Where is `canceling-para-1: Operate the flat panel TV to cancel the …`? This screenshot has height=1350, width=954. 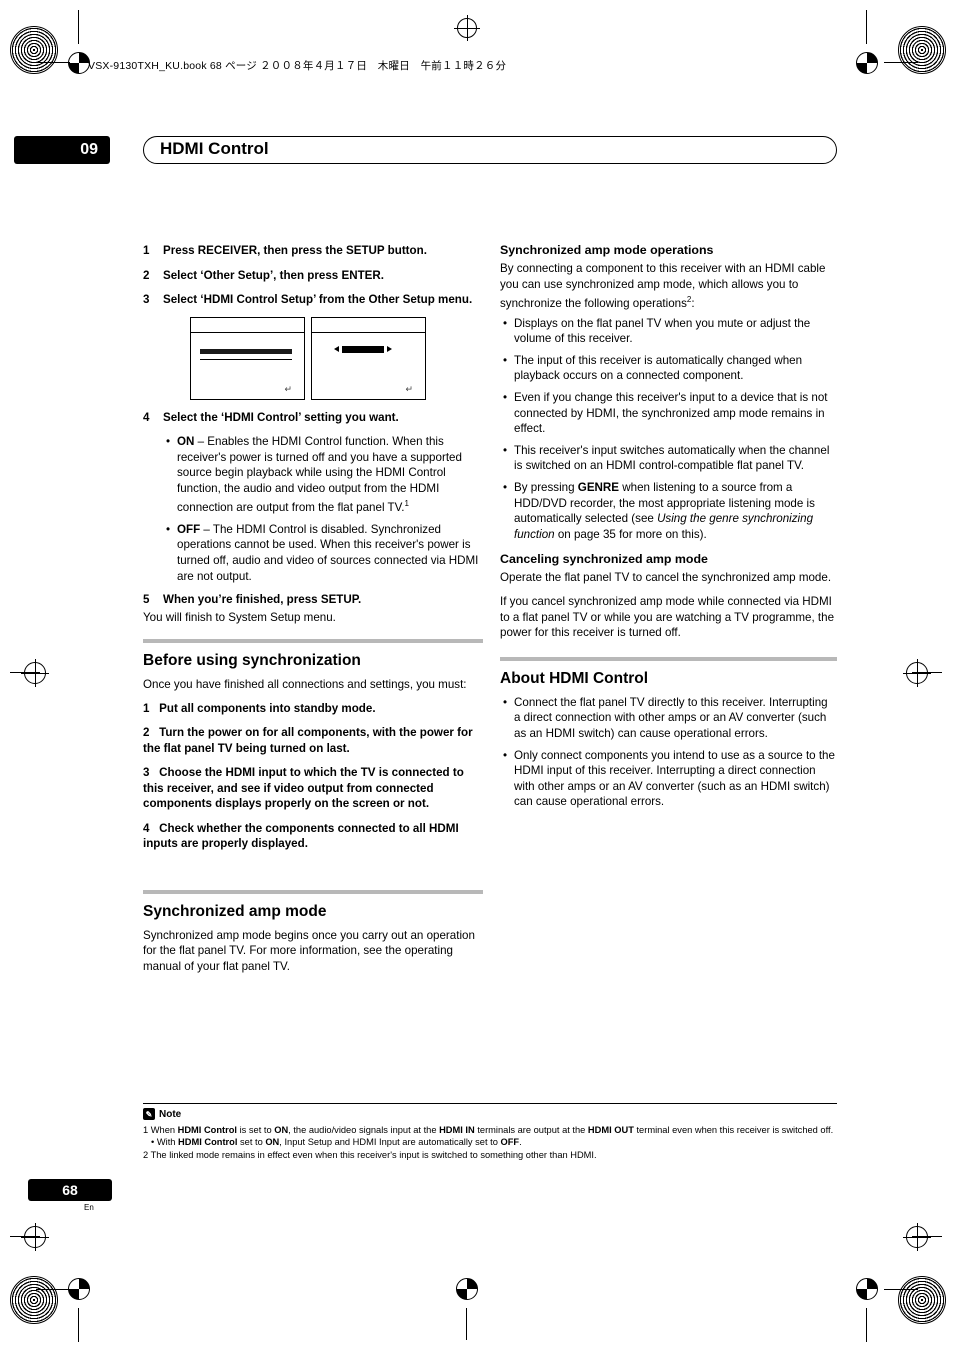 canceling-para-1: Operate the flat panel TV to cancel the … is located at coordinates (666, 578).